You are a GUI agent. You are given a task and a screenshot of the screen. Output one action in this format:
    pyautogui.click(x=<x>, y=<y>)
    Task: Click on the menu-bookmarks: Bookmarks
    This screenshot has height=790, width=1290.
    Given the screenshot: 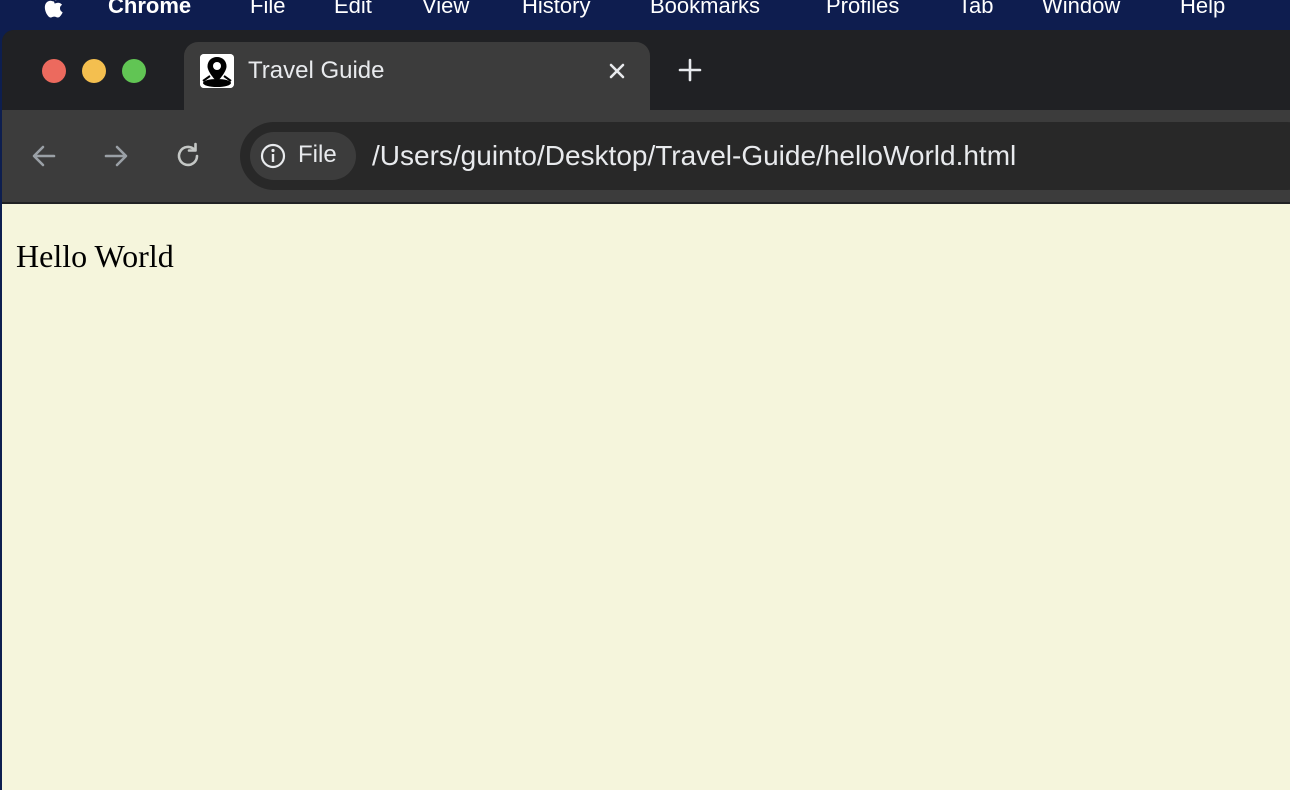 What is the action you would take?
    pyautogui.click(x=705, y=9)
    